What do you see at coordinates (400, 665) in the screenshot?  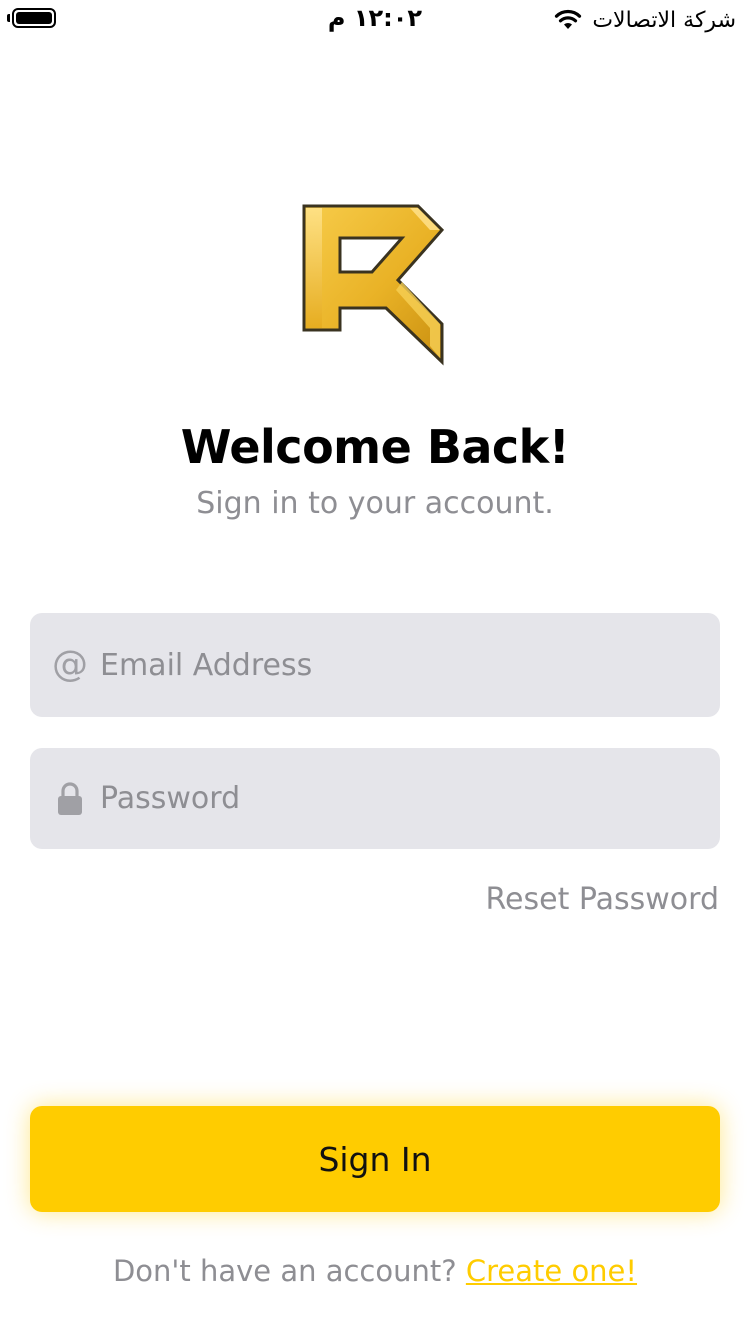 I see `email-field` at bounding box center [400, 665].